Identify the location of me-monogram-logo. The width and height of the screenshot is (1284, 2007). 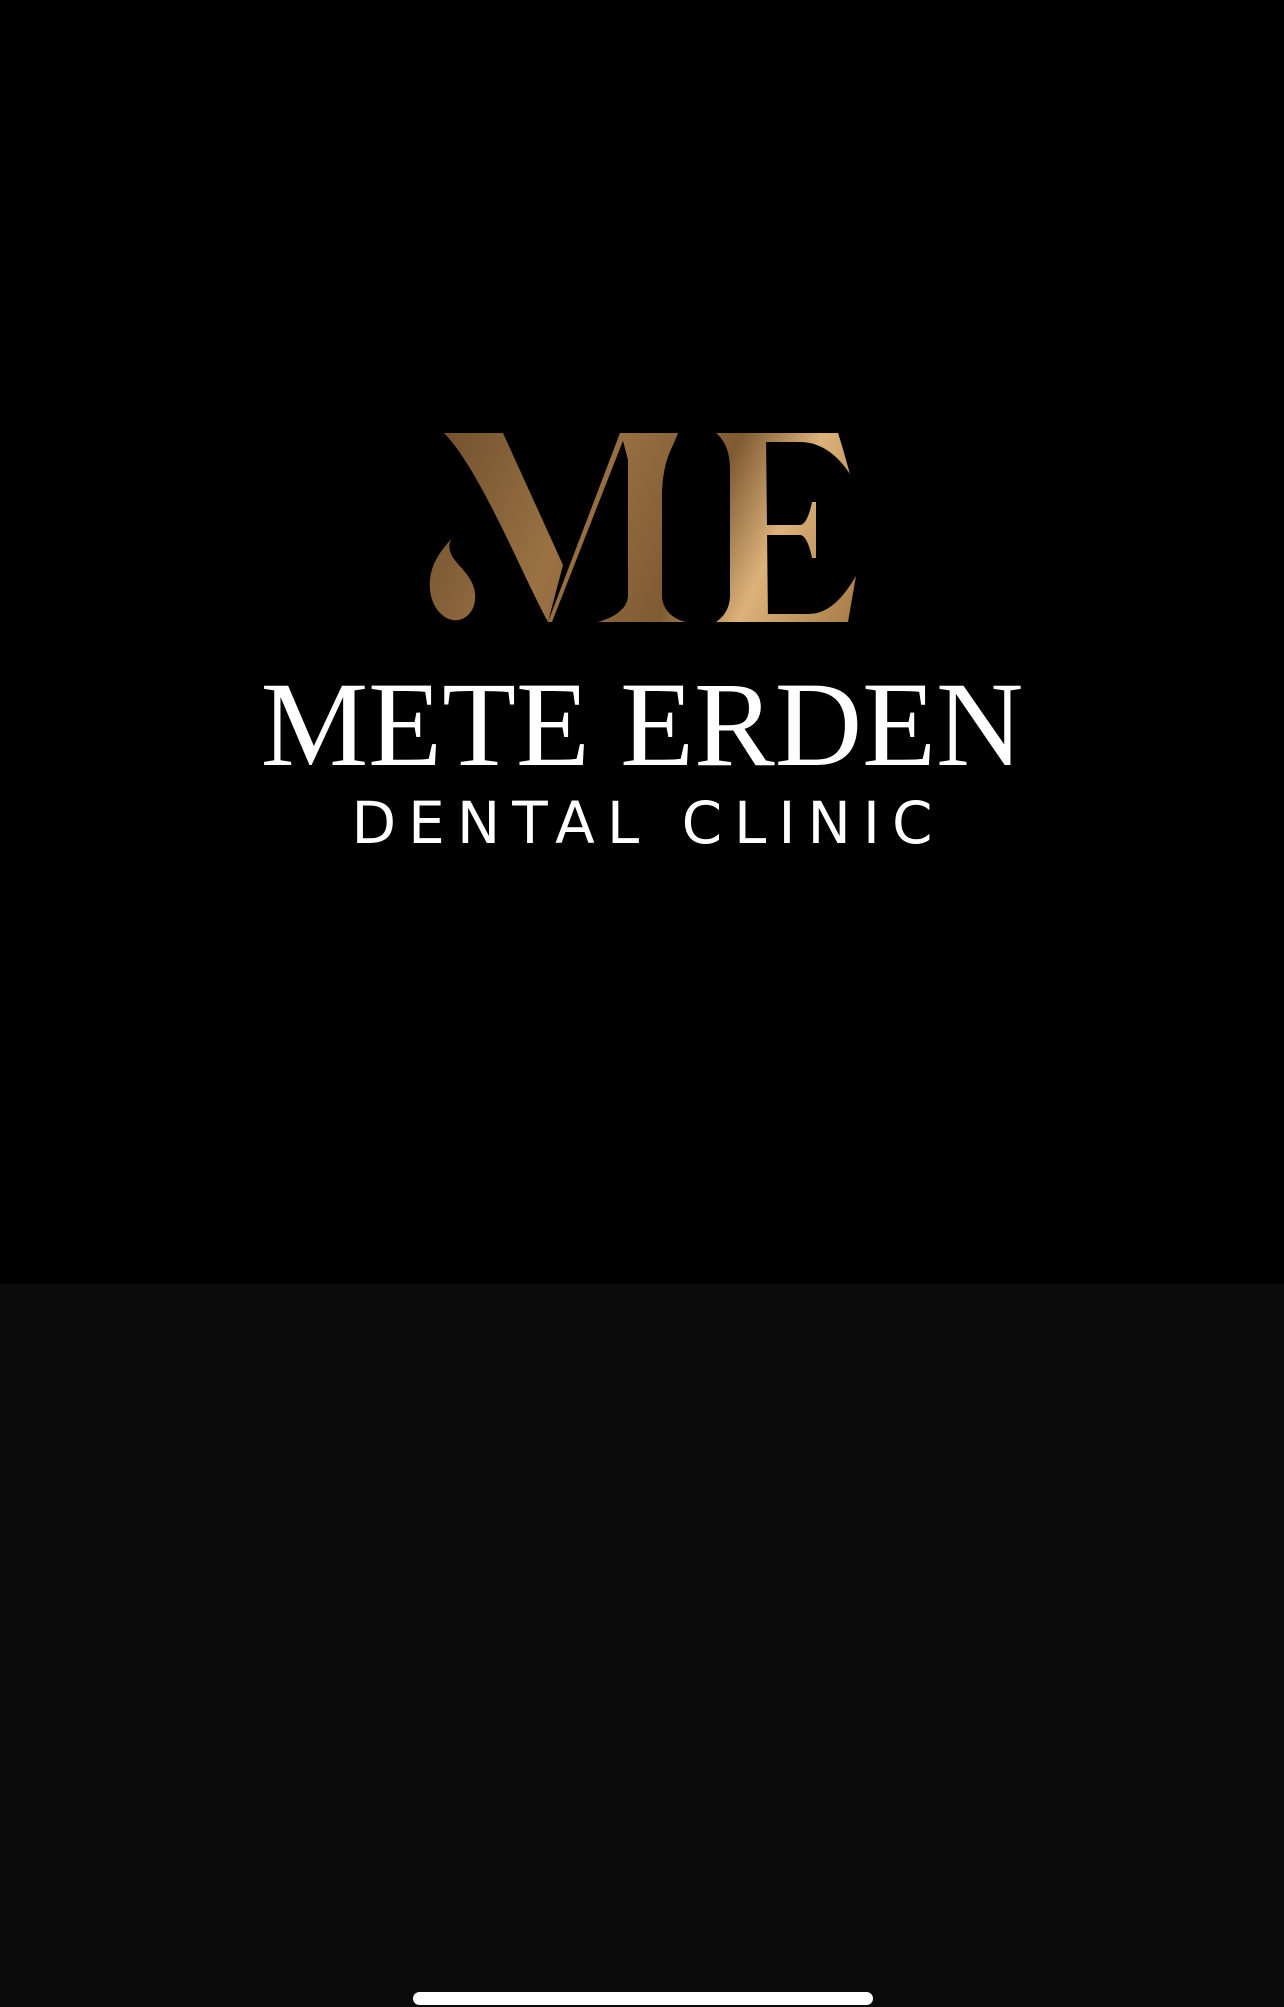
(642, 527).